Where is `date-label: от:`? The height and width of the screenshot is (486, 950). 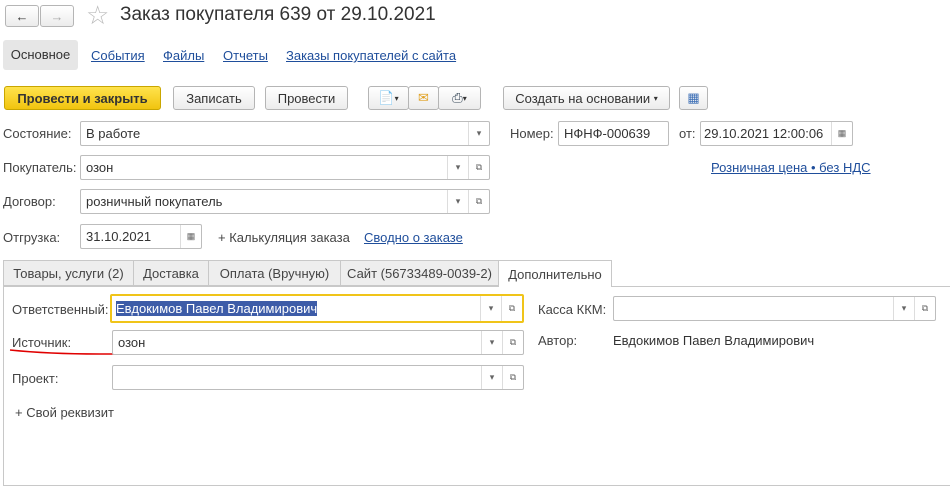 date-label: от: is located at coordinates (687, 133).